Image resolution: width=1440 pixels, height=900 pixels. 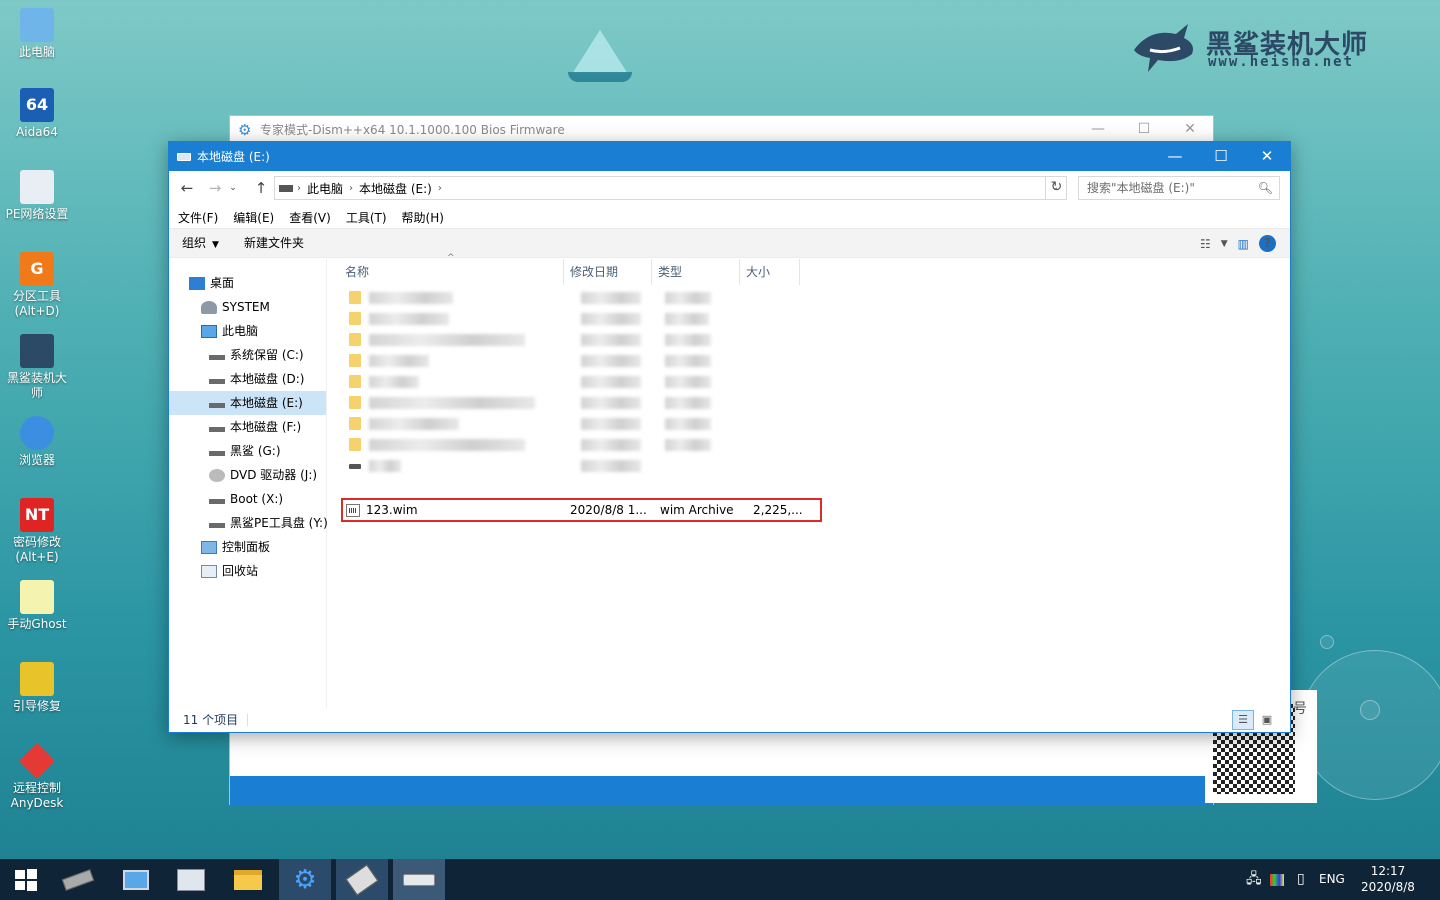 What do you see at coordinates (366, 218) in the screenshot?
I see `menu-tools: 工具(T)` at bounding box center [366, 218].